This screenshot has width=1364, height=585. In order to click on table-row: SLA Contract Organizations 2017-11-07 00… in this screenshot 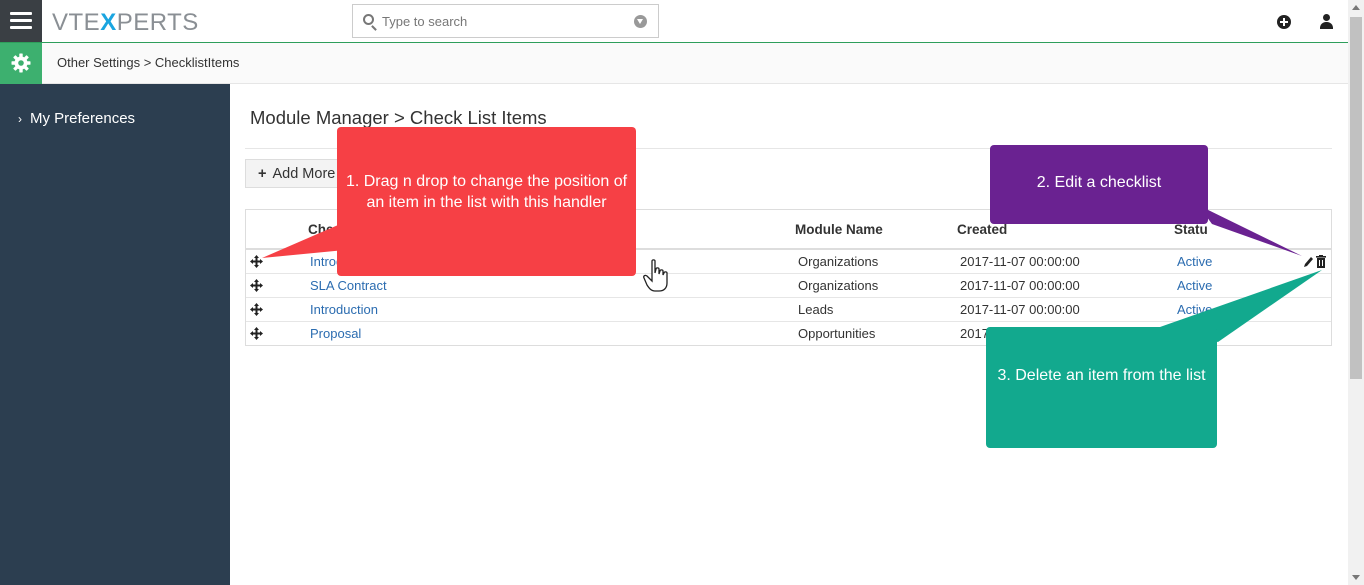, I will do `click(788, 286)`.